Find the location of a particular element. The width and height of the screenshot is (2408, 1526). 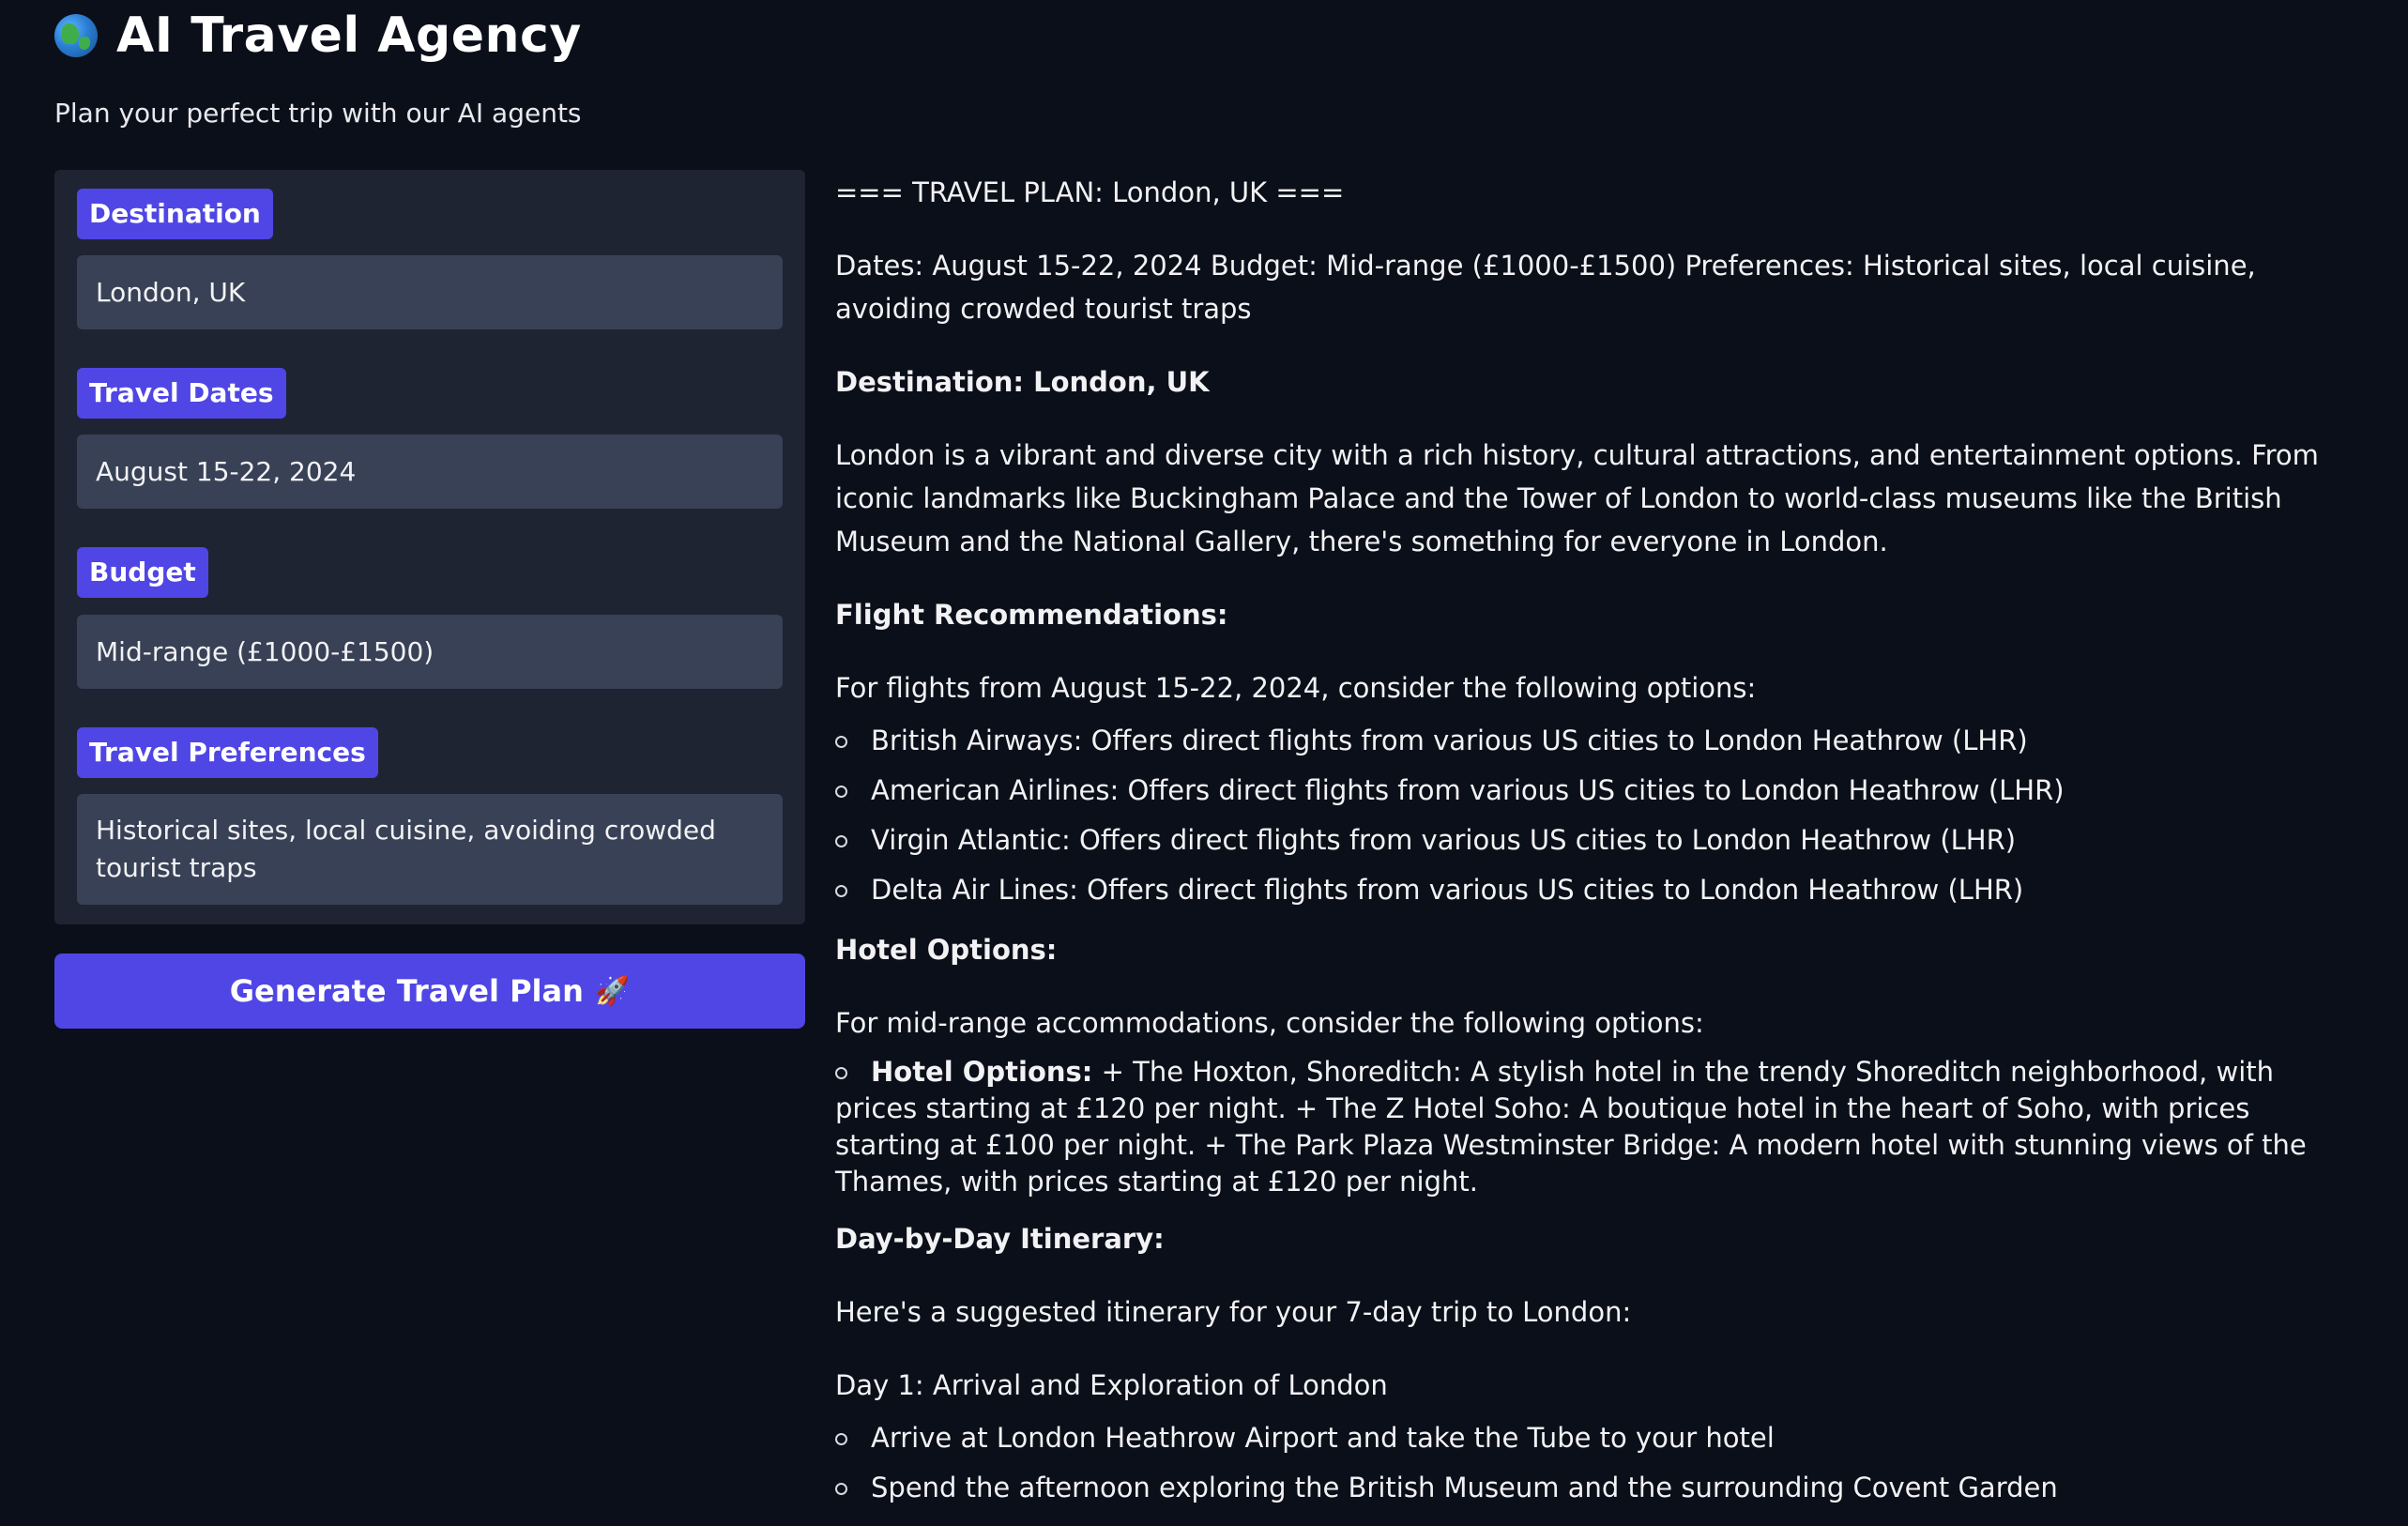

budget-label: Budget is located at coordinates (142, 573).